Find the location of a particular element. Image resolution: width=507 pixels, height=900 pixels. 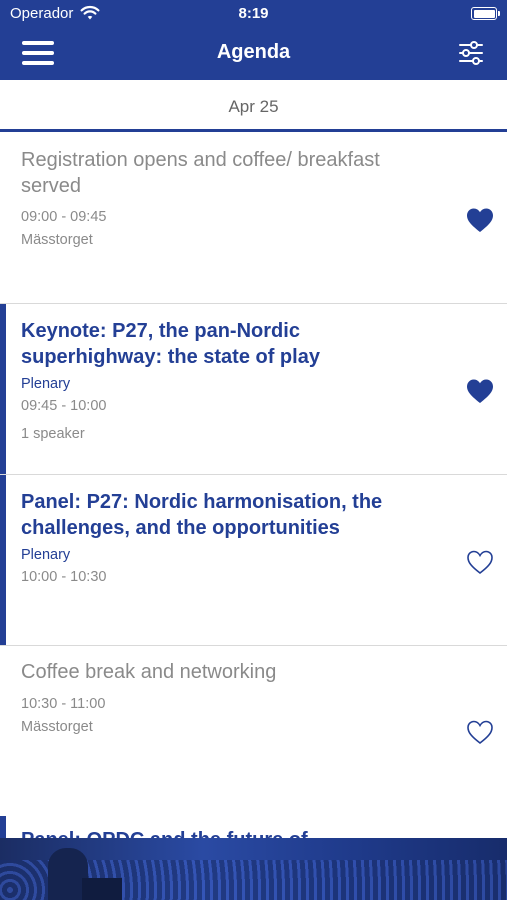

session-time: 09:45 - 10:00 is located at coordinates (64, 406).